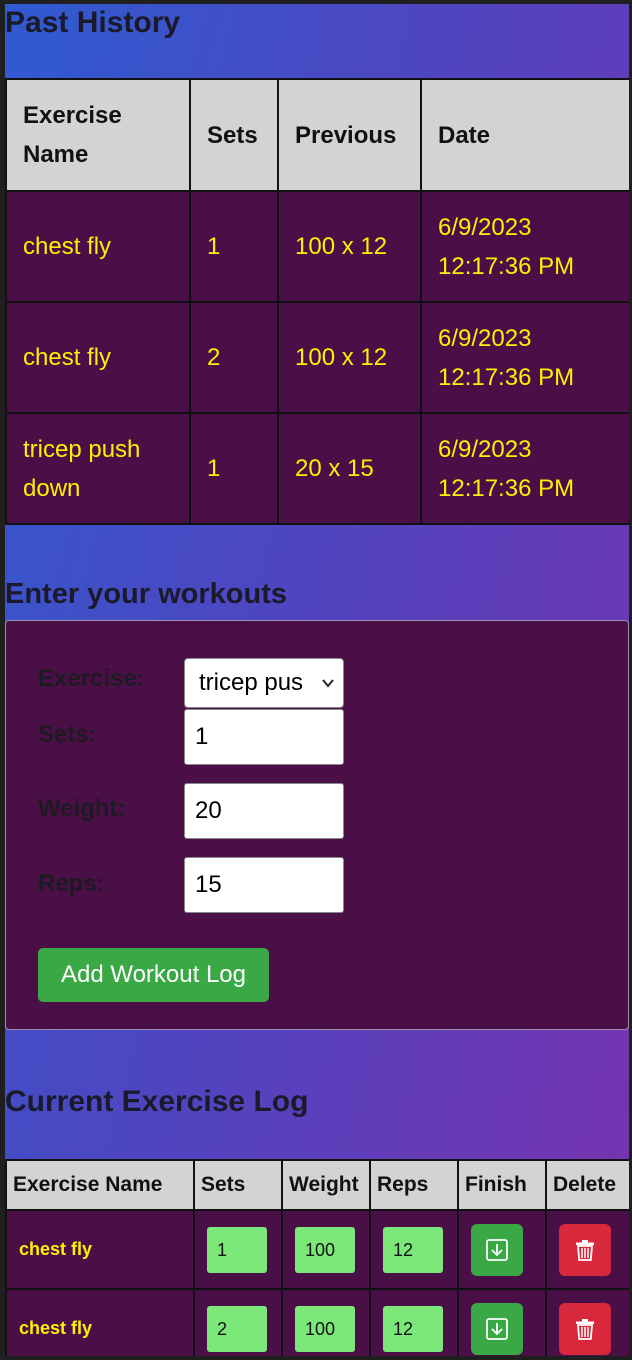 The image size is (632, 1360). What do you see at coordinates (67, 734) in the screenshot?
I see `sets-label: Sets:` at bounding box center [67, 734].